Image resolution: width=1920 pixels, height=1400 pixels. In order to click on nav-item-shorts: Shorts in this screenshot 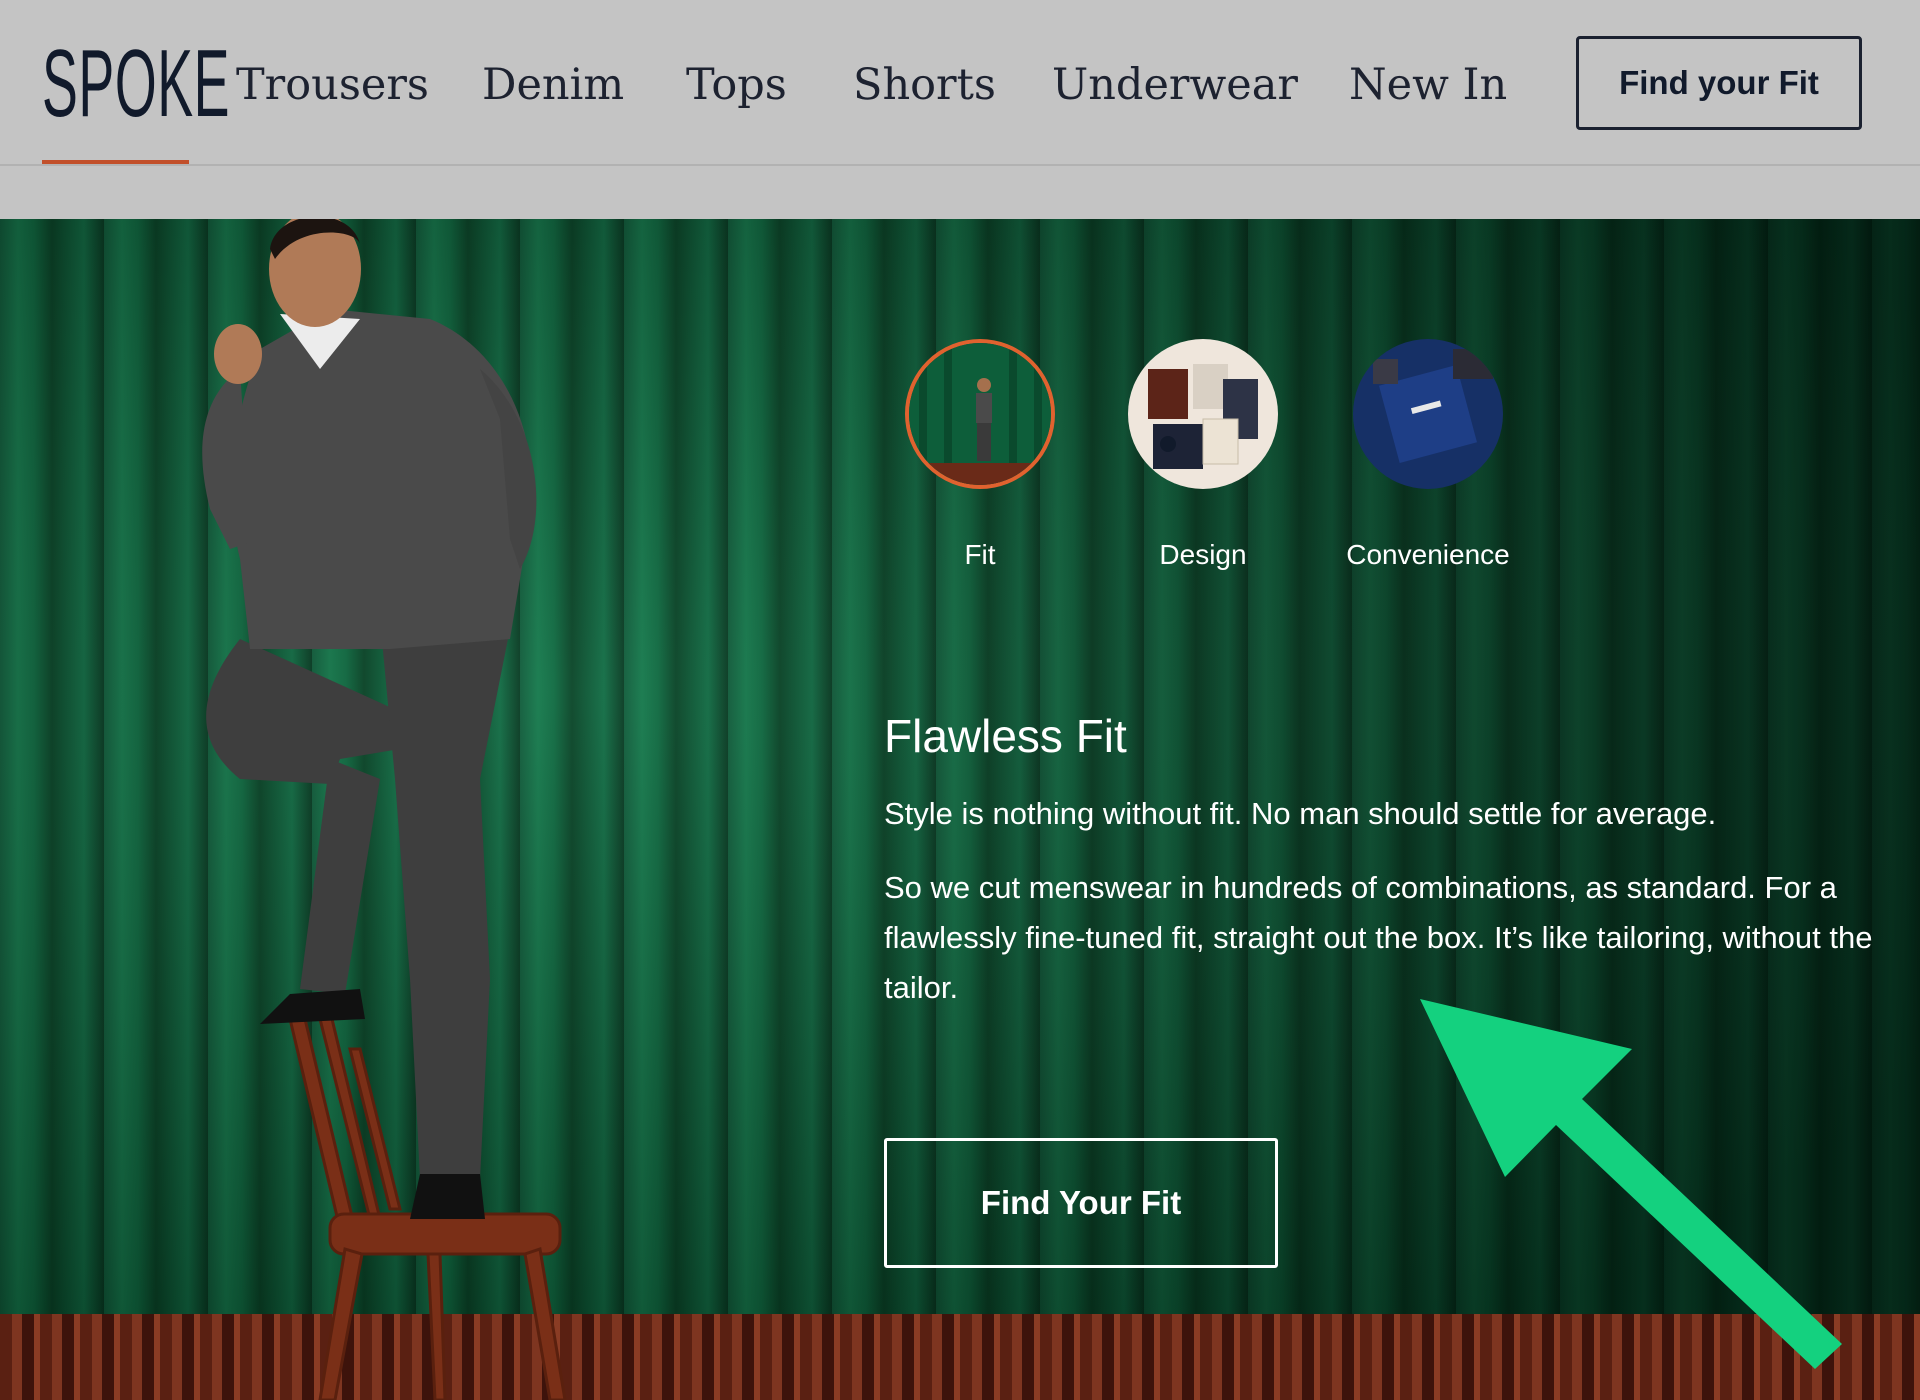, I will do `click(924, 85)`.